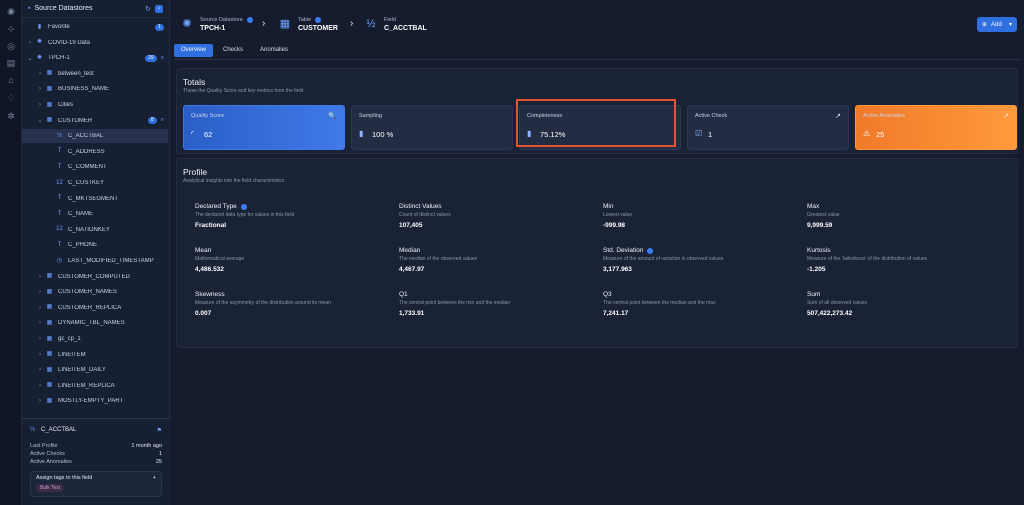  Describe the element at coordinates (154, 478) in the screenshot. I see `add-tag-button: +` at that location.